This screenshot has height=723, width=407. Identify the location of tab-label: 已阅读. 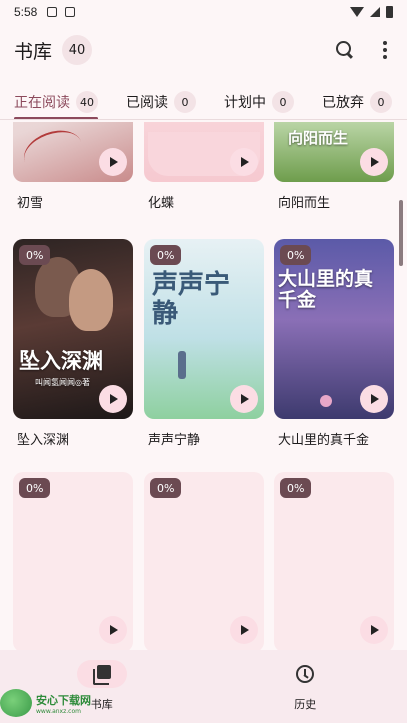
(147, 103).